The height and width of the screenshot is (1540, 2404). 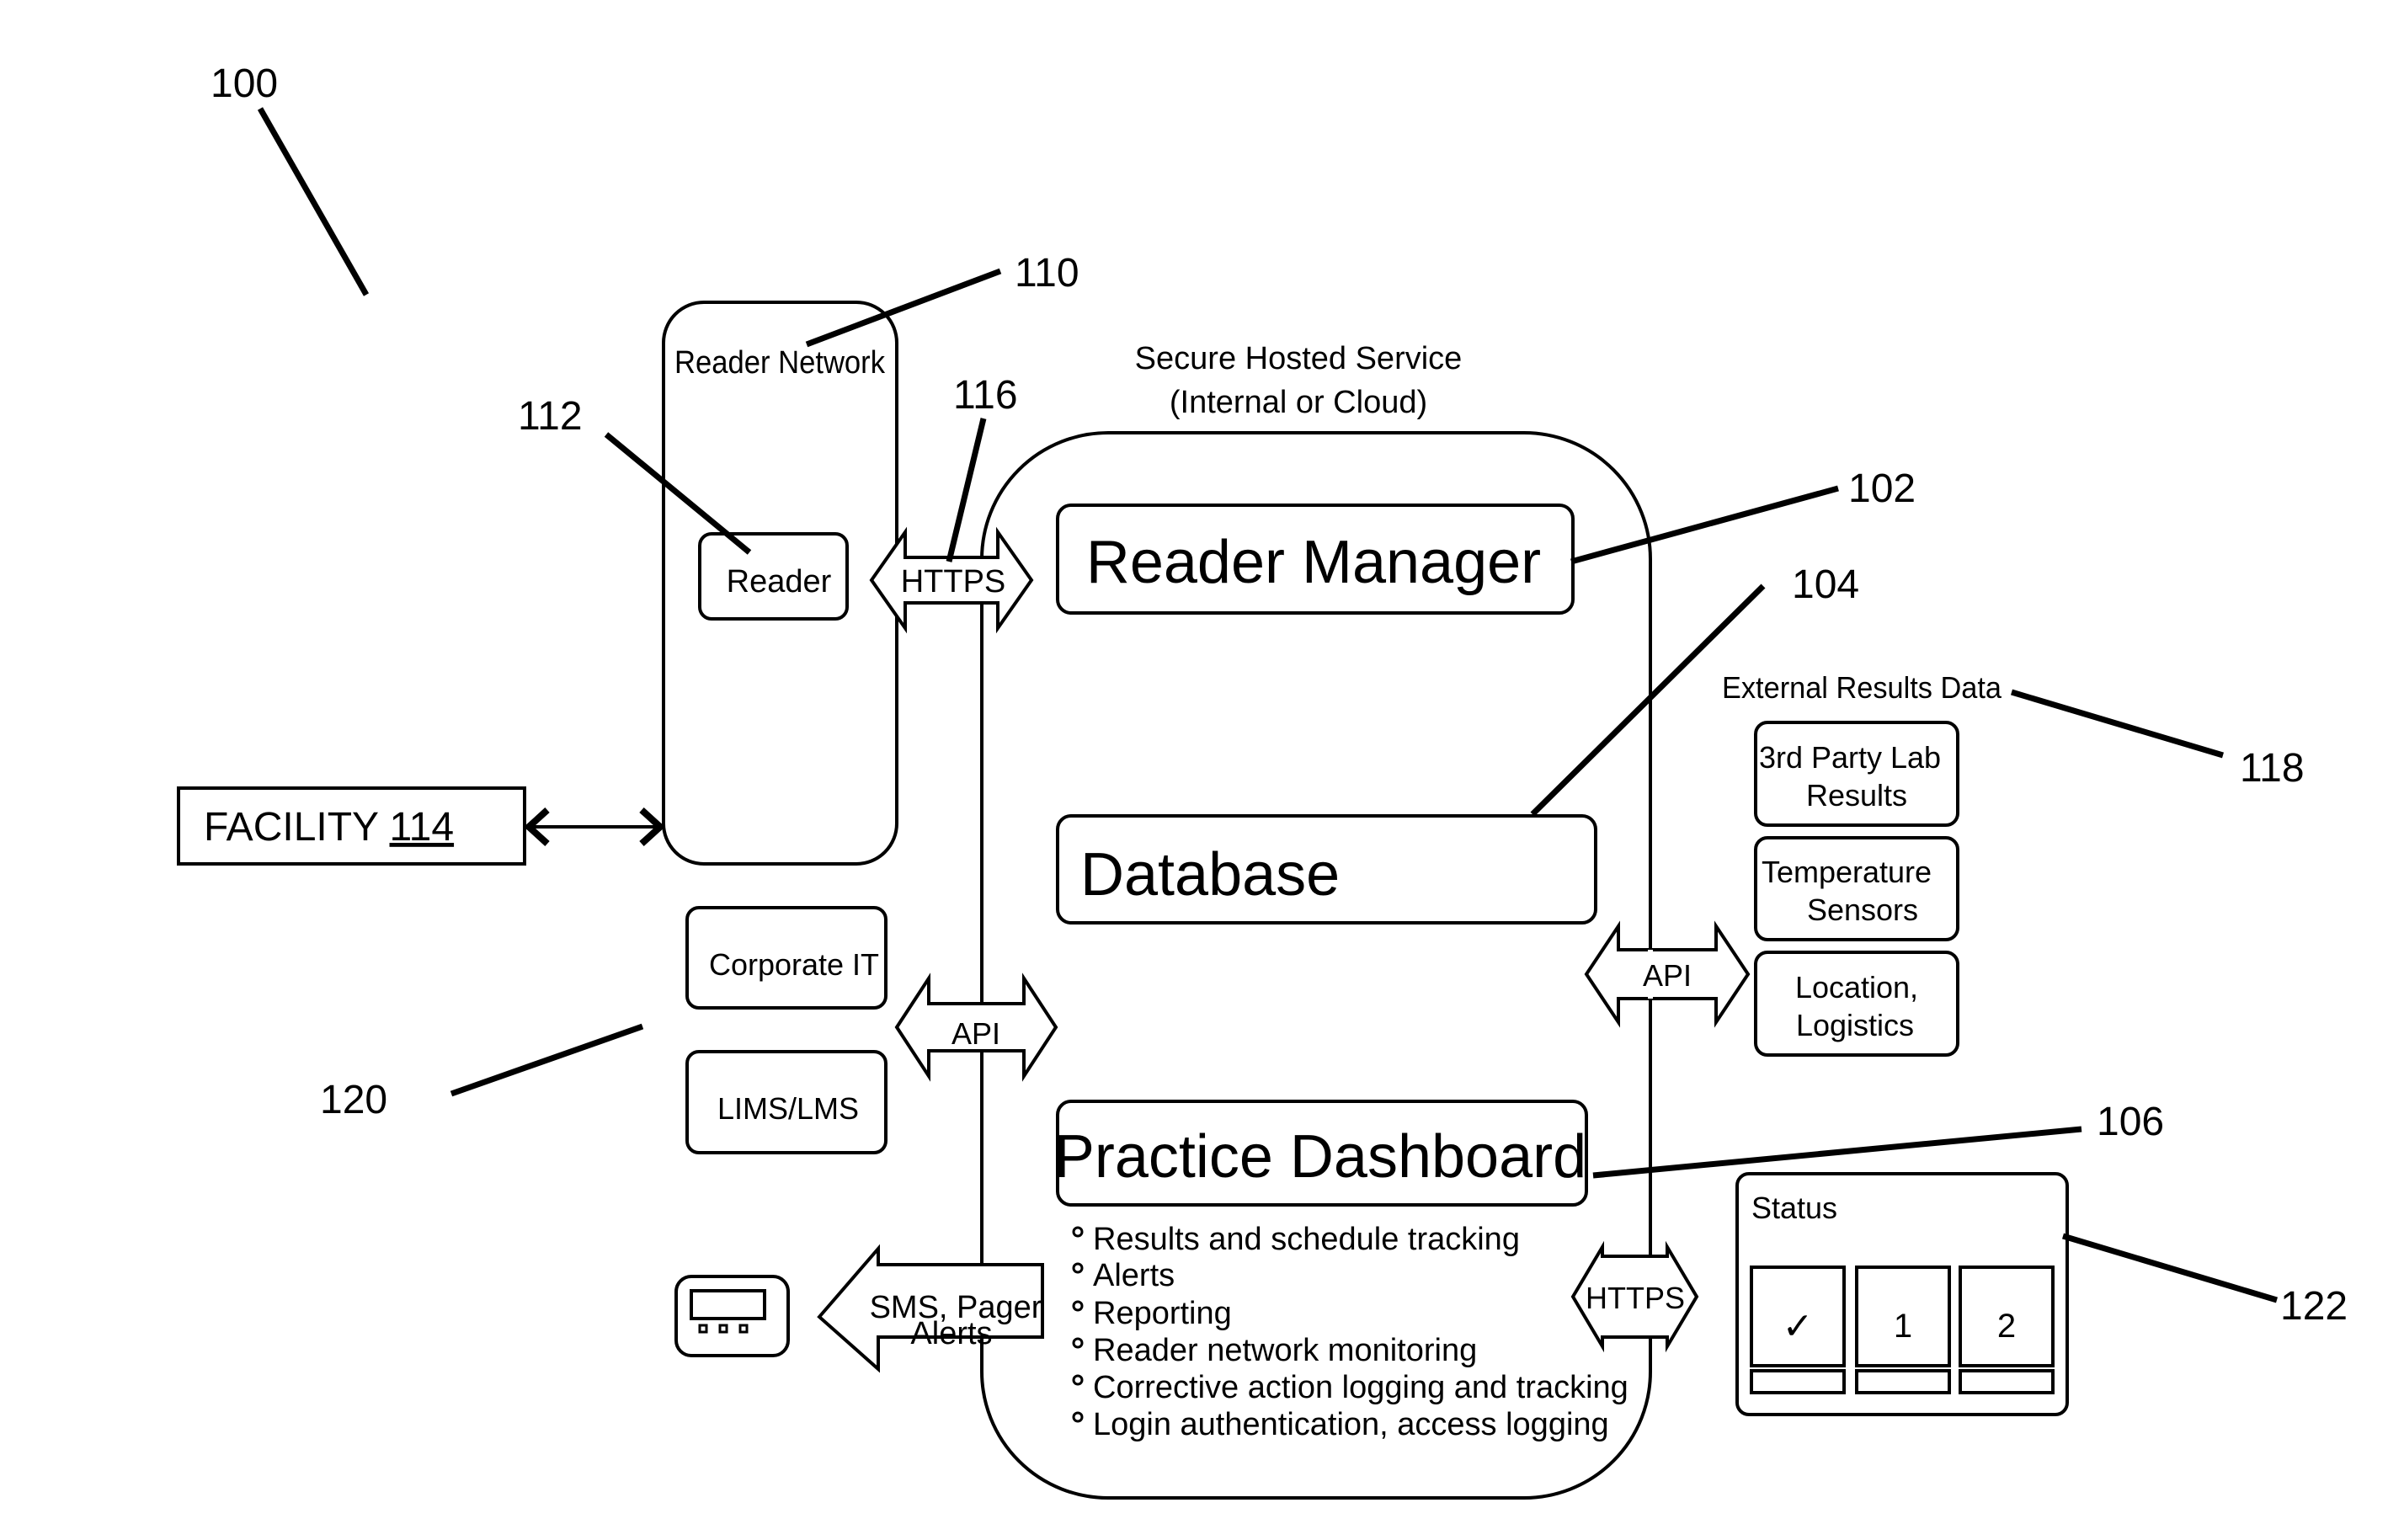 I want to click on check-icon: ✓, so click(x=1799, y=1326).